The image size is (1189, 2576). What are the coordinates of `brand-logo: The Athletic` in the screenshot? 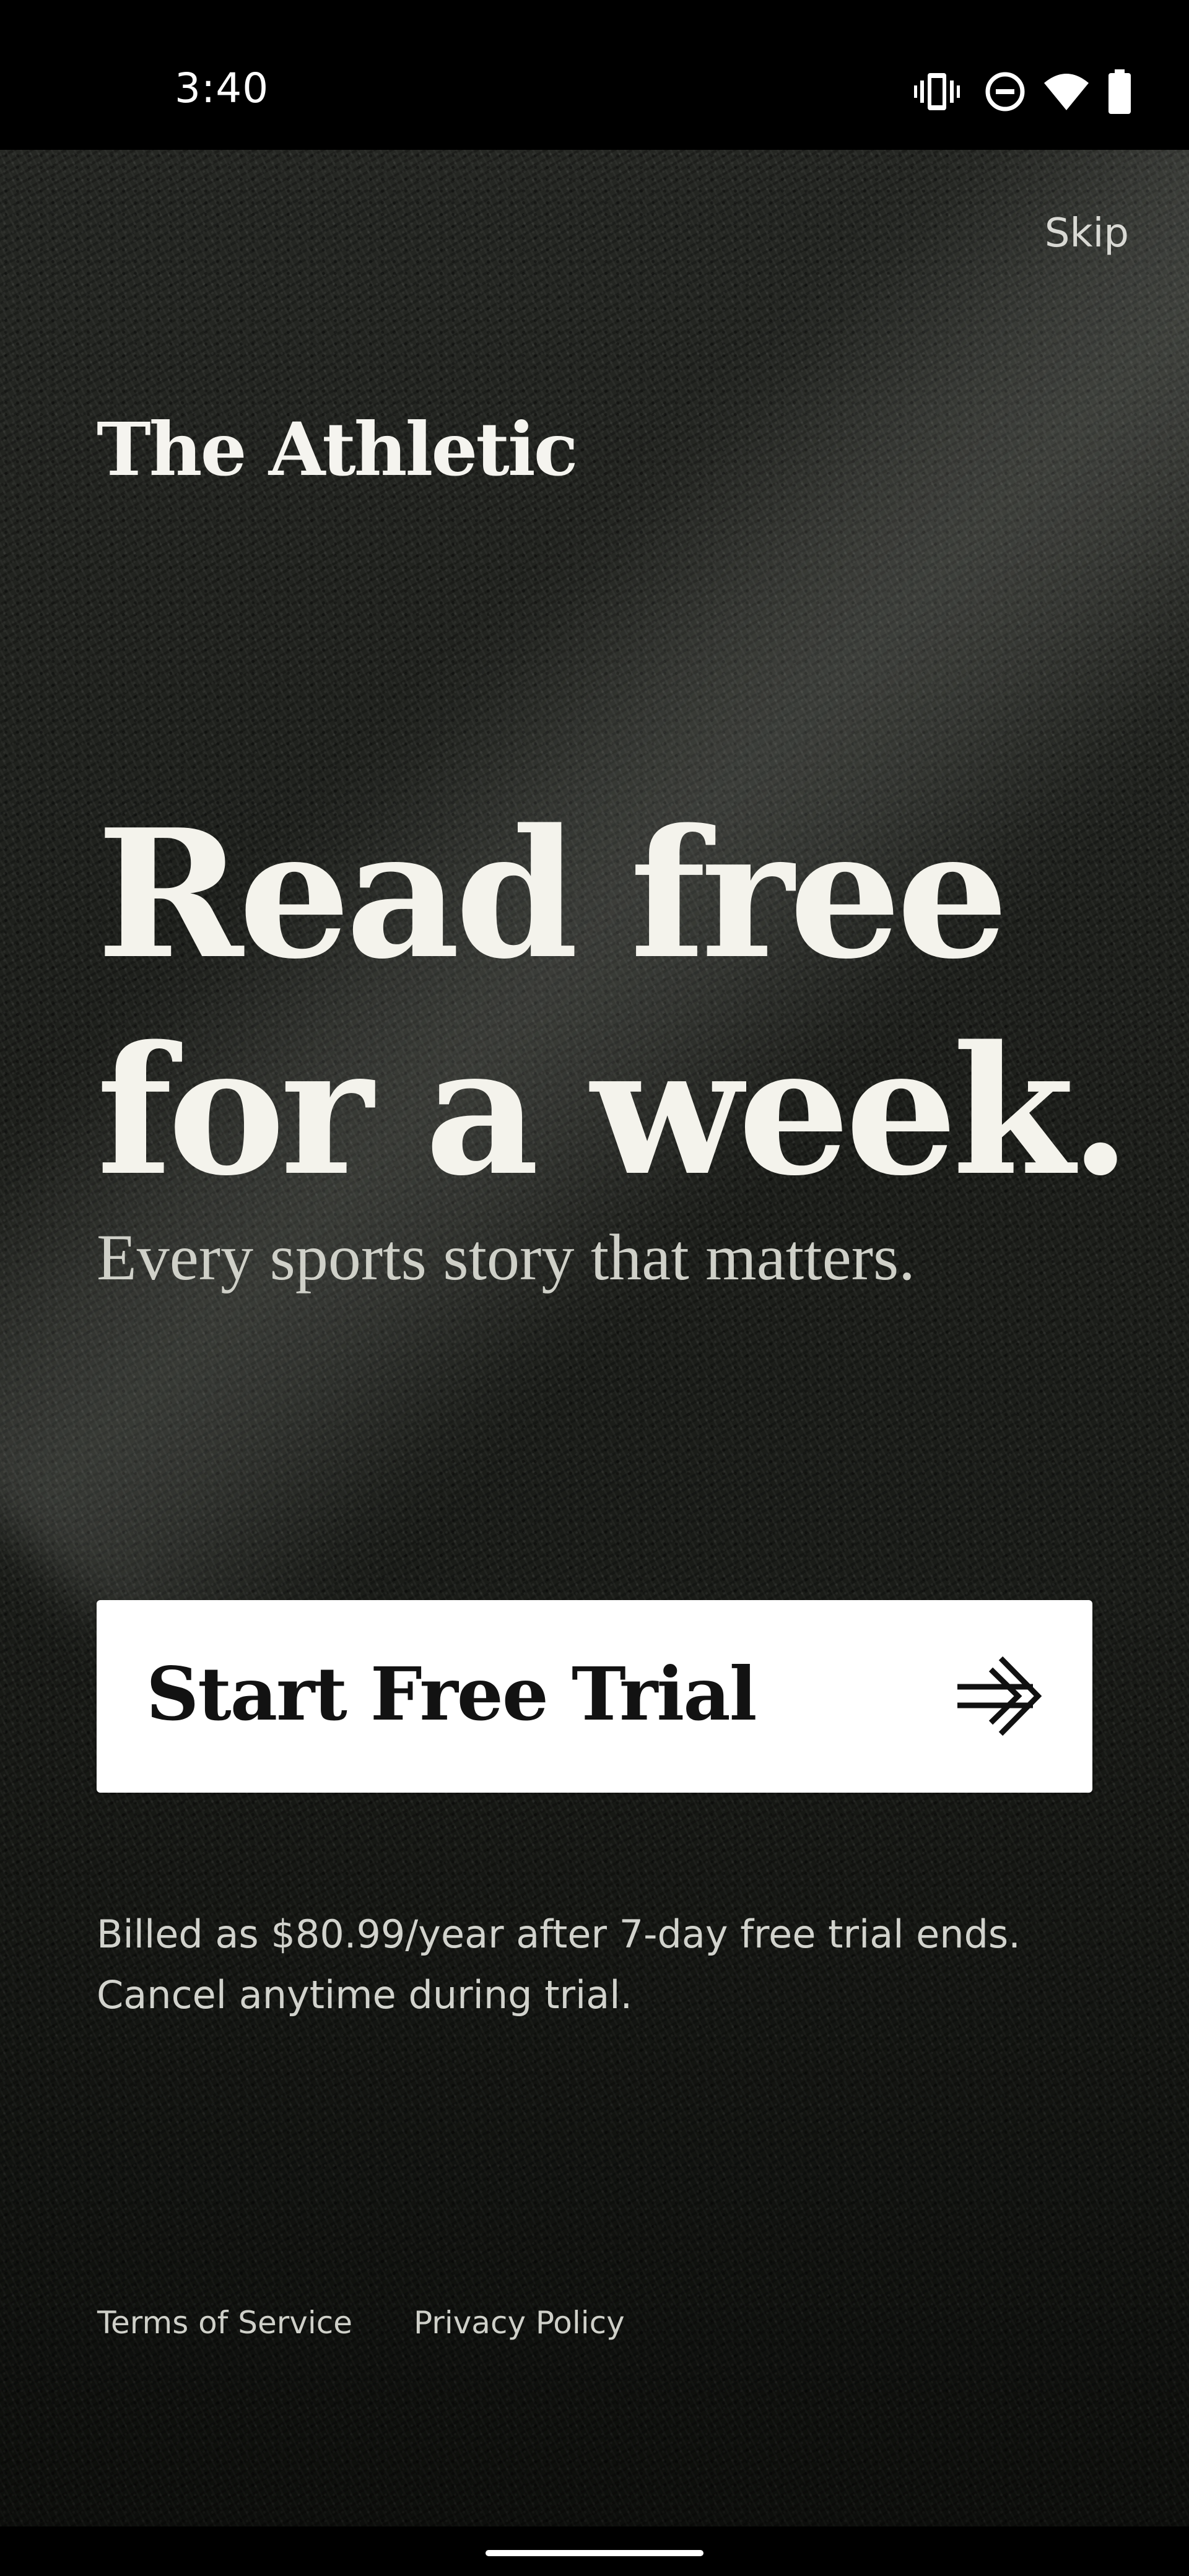 It's located at (337, 449).